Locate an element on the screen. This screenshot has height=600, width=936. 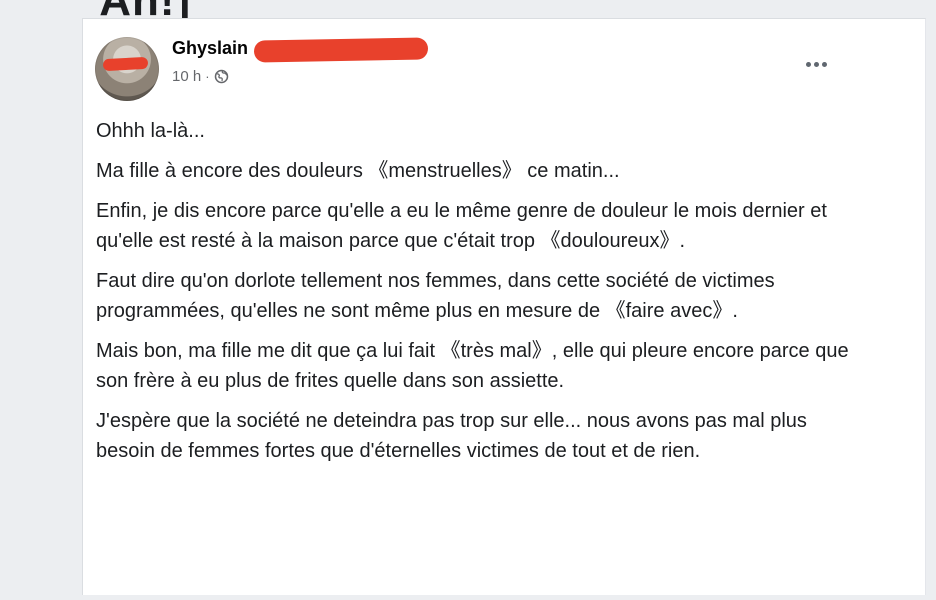
more-horizontal-icon is located at coordinates (816, 64).